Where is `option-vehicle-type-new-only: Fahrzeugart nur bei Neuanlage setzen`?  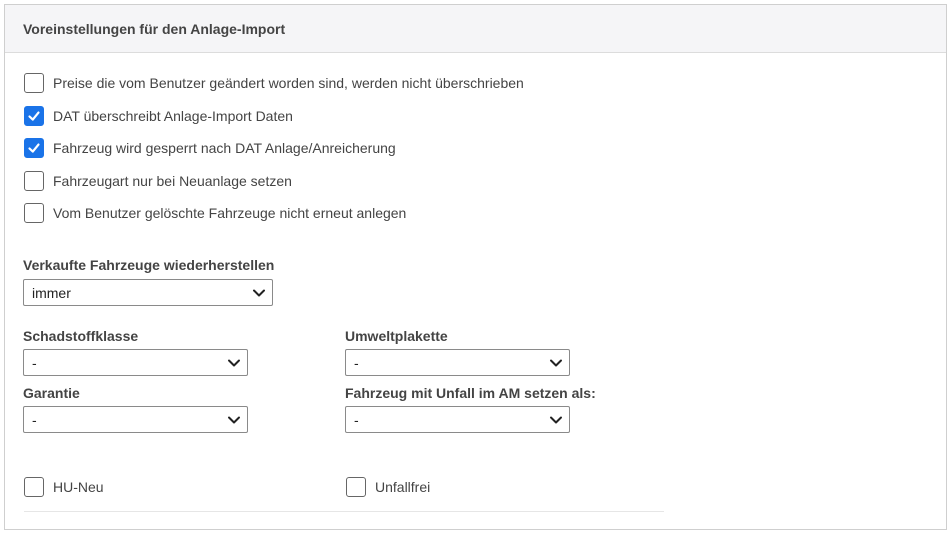 option-vehicle-type-new-only: Fahrzeugart nur bei Neuanlage setzen is located at coordinates (158, 181).